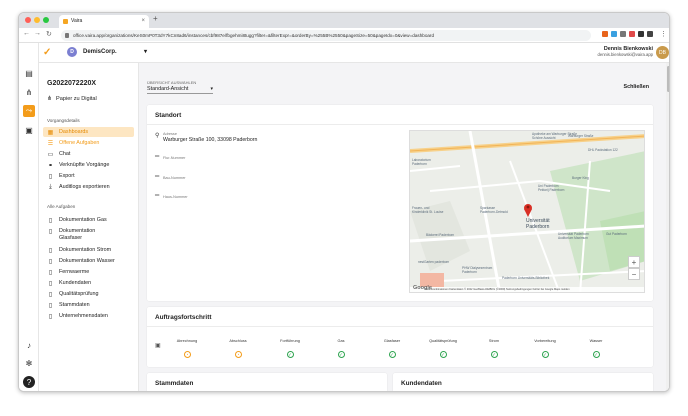 The image size is (688, 416). I want to click on progress-step: Abschluss ◔, so click(238, 348).